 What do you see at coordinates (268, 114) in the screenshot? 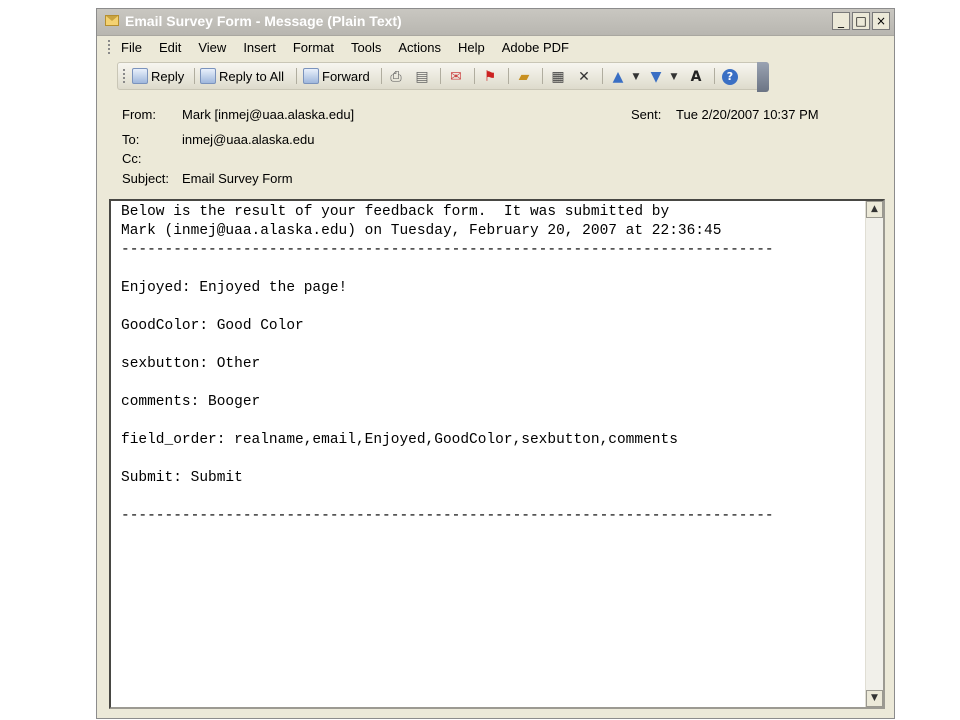
I see `from-value: Mark [inmej@uaa.alaska.edu]` at bounding box center [268, 114].